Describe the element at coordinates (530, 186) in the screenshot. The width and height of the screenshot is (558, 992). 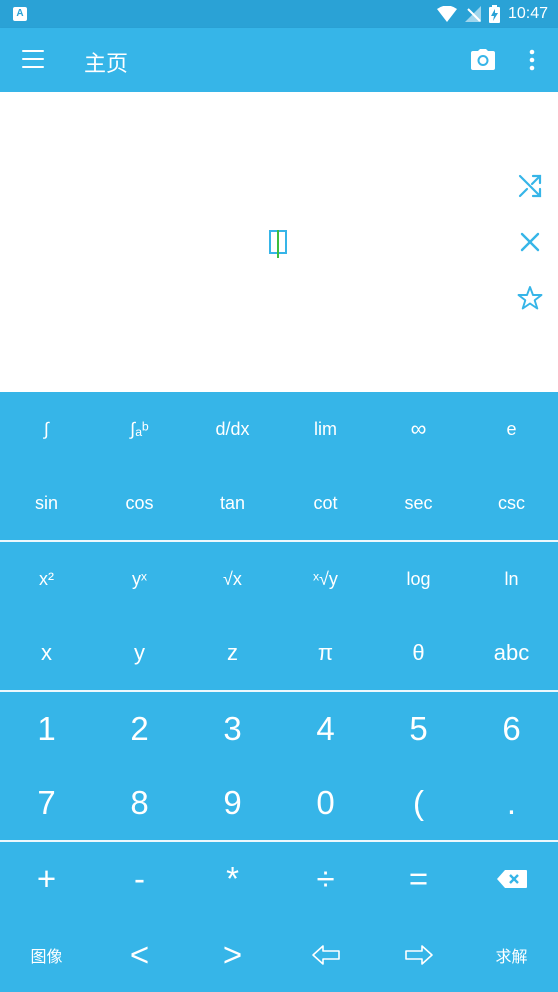
I see `shuffle-icon` at that location.